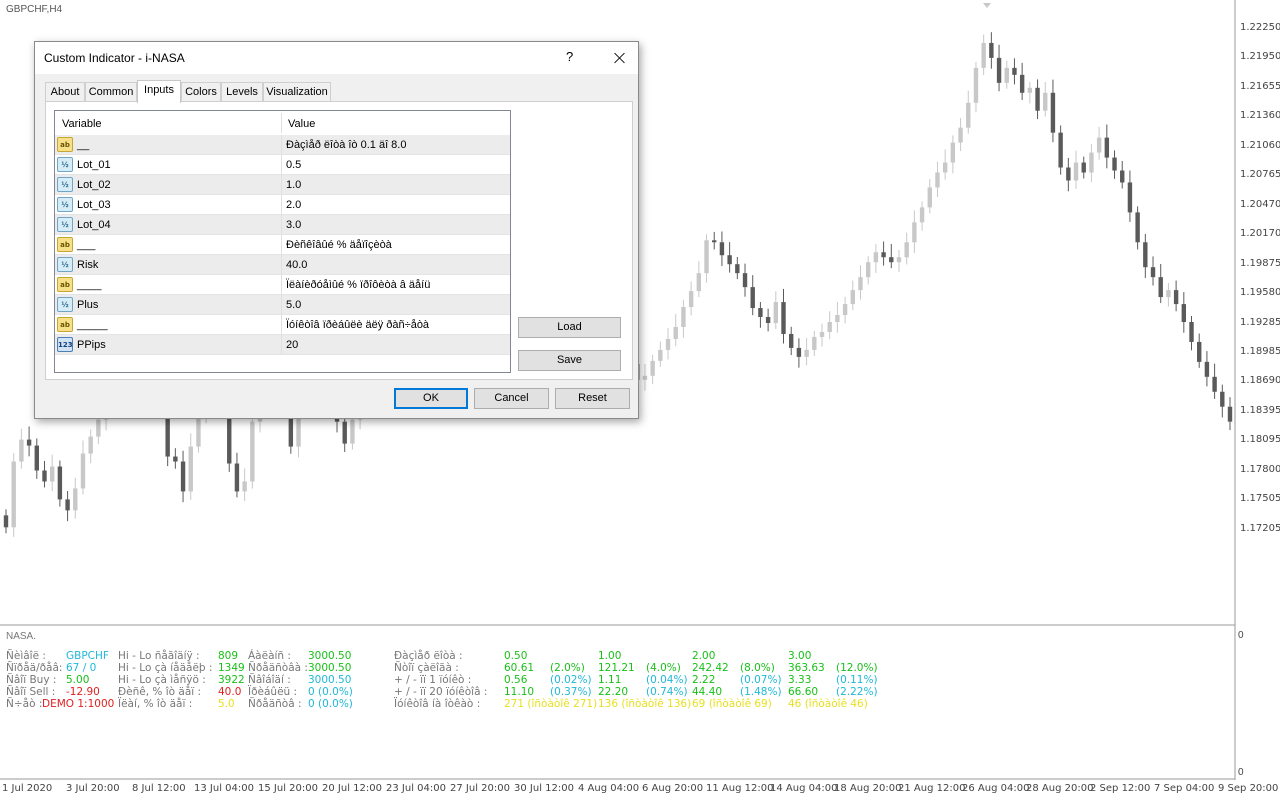 The width and height of the screenshot is (1280, 800). What do you see at coordinates (111, 92) in the screenshot?
I see `tab-common: Common` at bounding box center [111, 92].